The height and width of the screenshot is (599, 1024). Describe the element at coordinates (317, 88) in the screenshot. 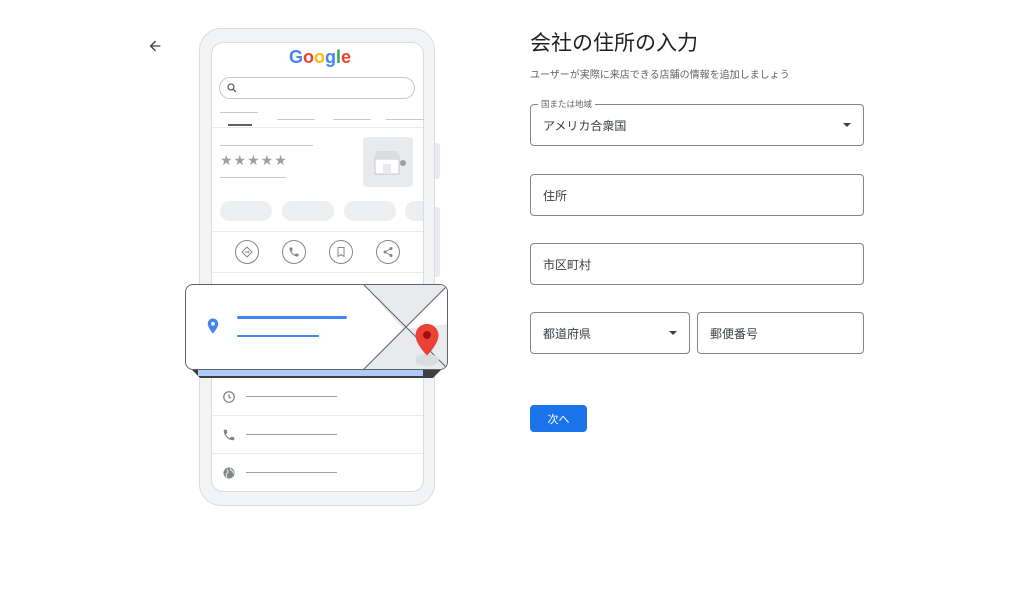

I see `mini-search-bar` at that location.